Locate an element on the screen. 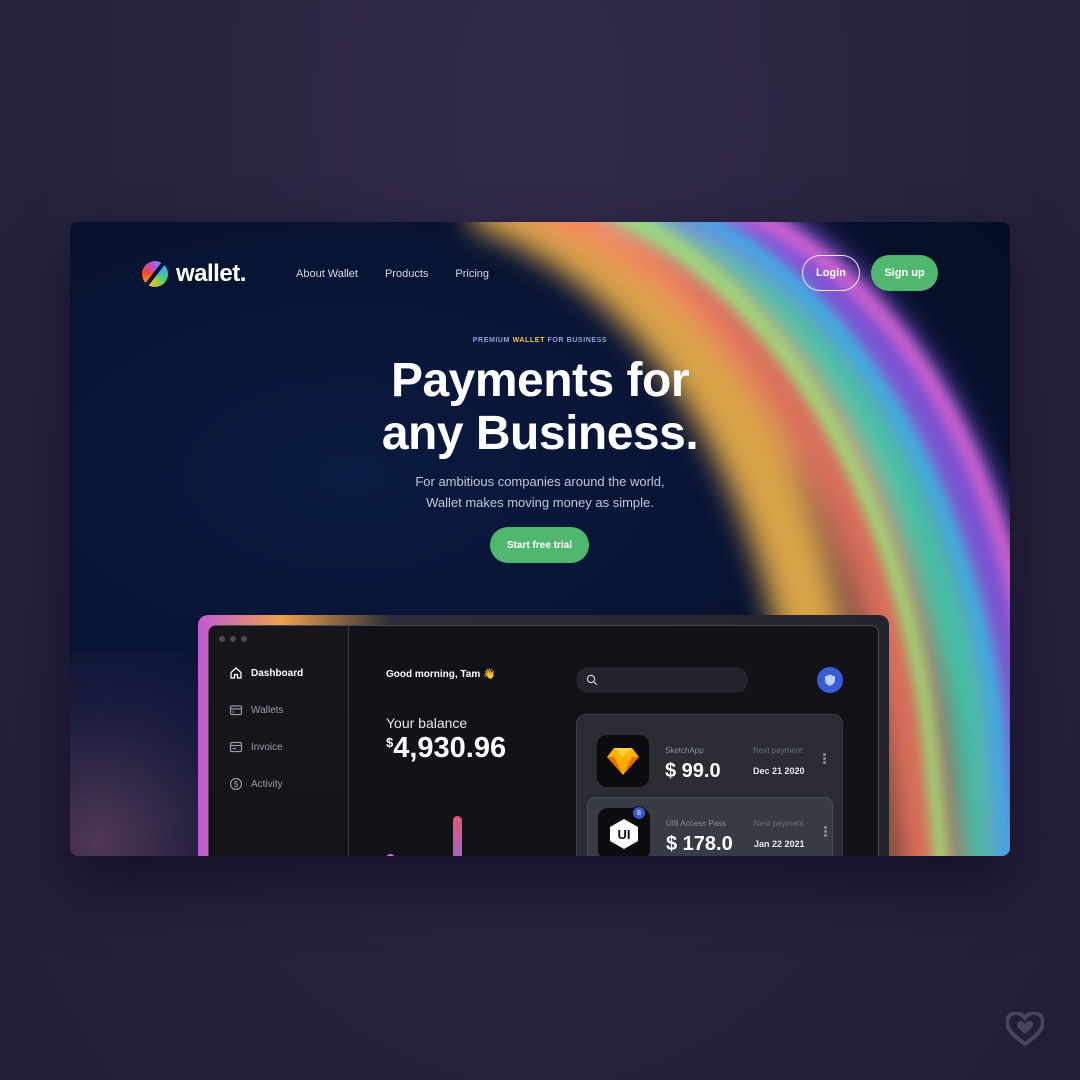 Image resolution: width=1080 pixels, height=1080 pixels. brand-logo: wallet. is located at coordinates (194, 274).